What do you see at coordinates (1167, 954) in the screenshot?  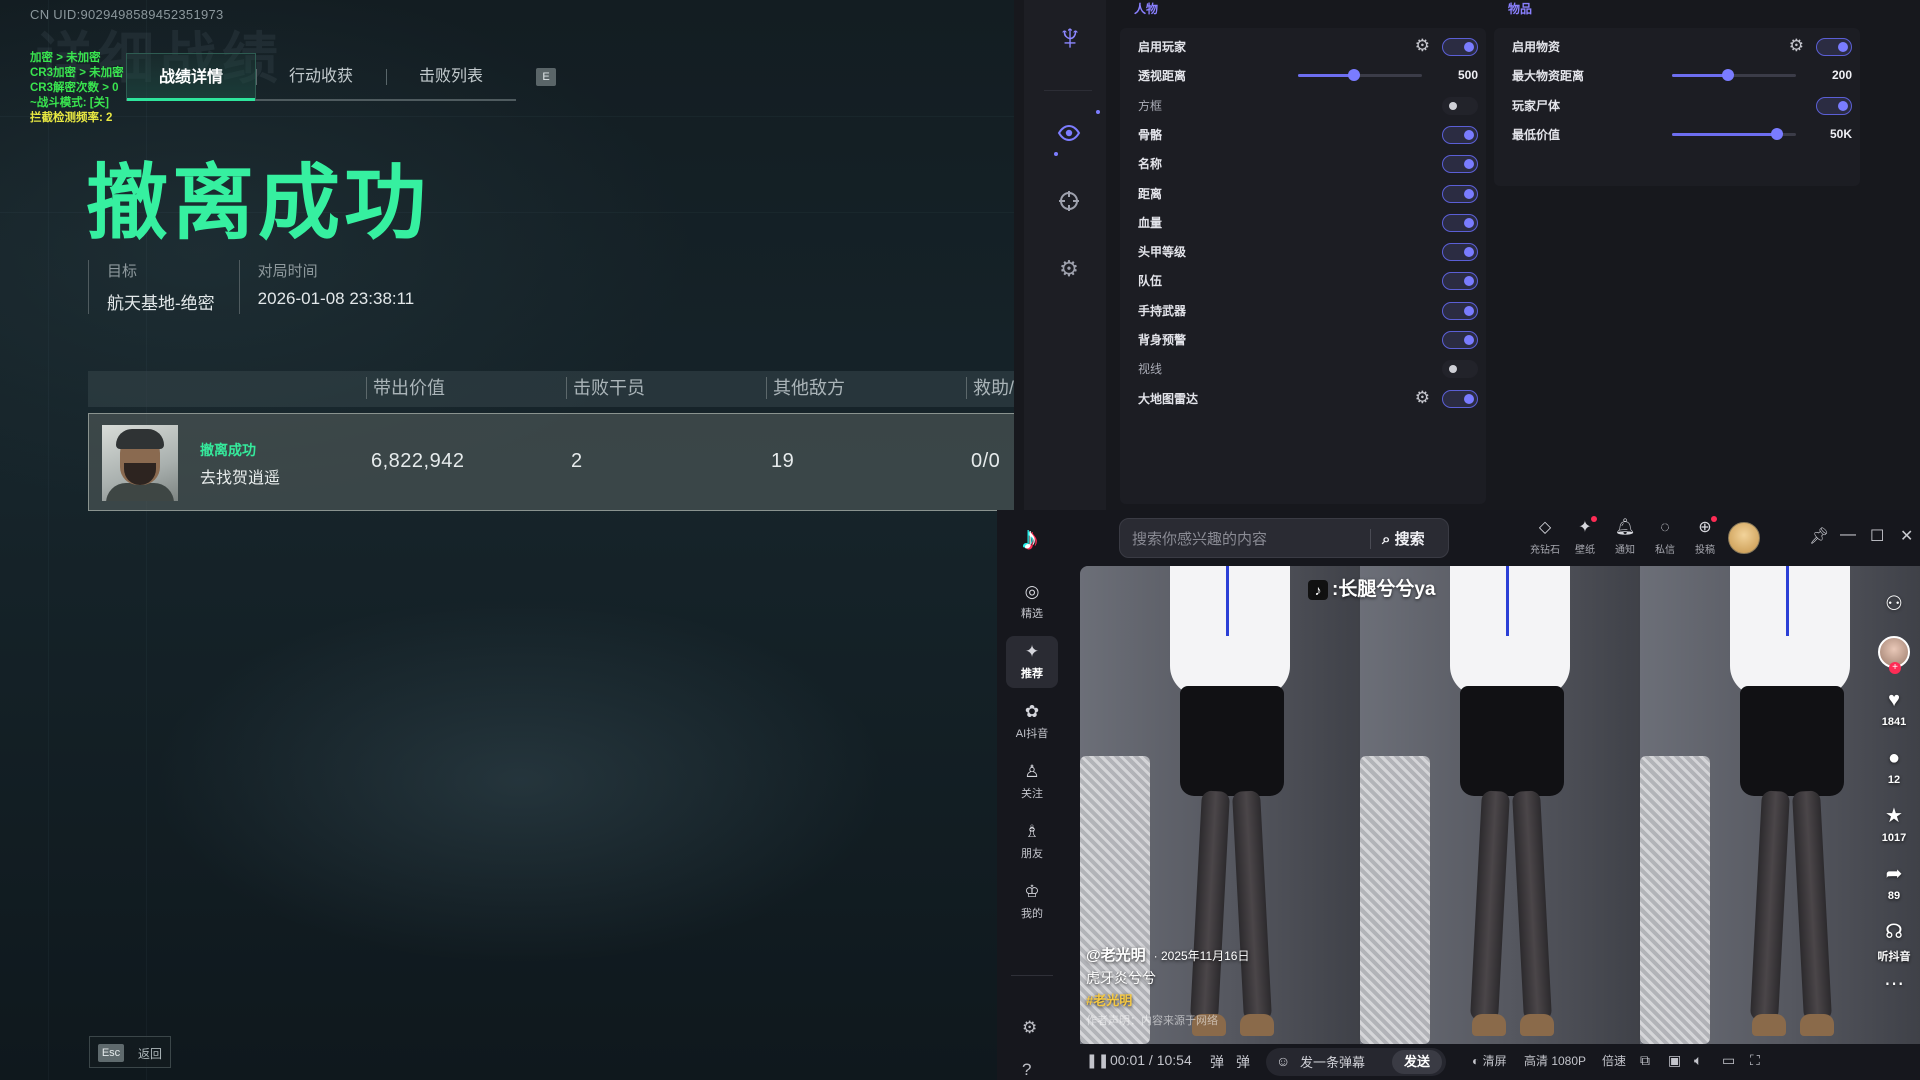 I see `video-author: @老光明 · 2025年11月16日` at bounding box center [1167, 954].